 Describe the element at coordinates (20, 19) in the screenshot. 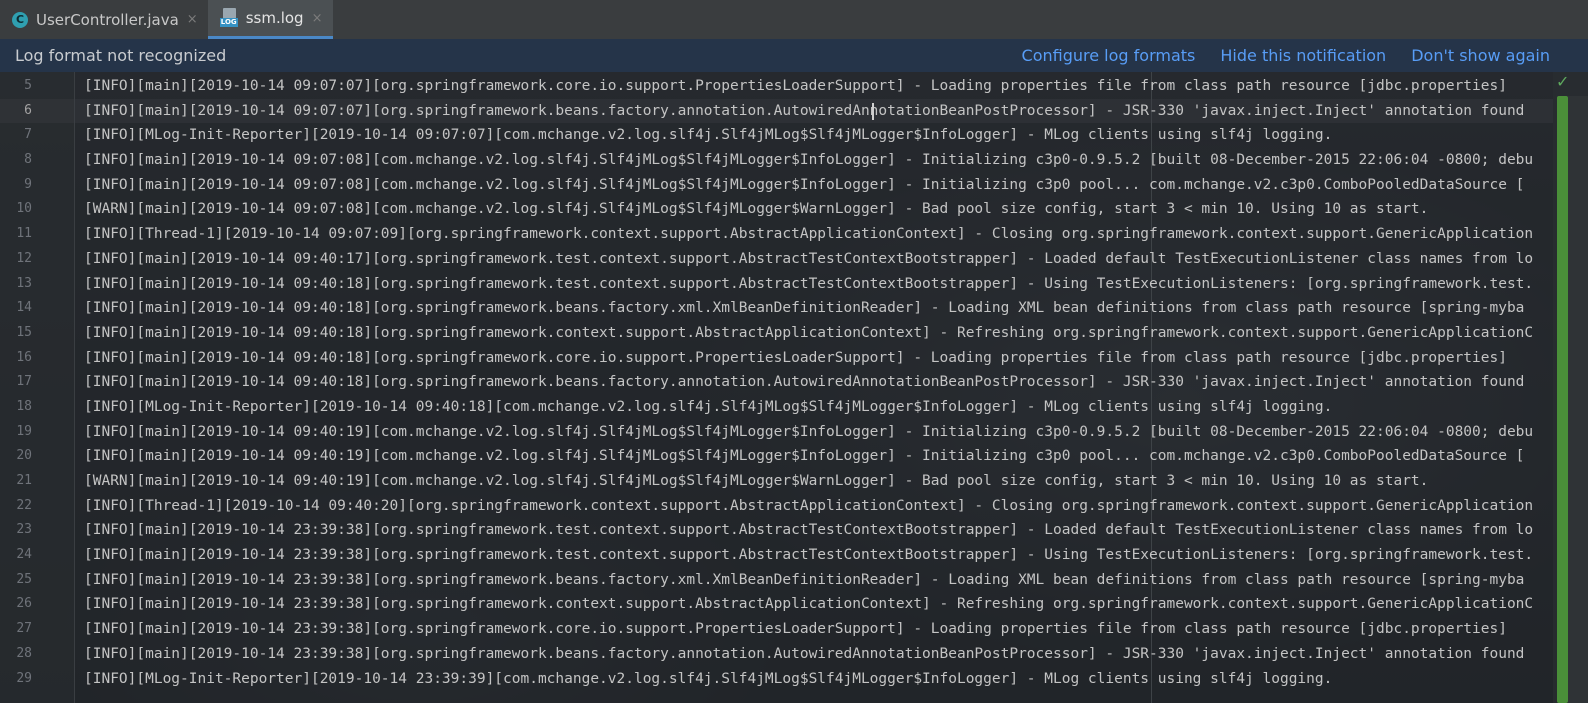

I see `java-class-icon: C` at that location.